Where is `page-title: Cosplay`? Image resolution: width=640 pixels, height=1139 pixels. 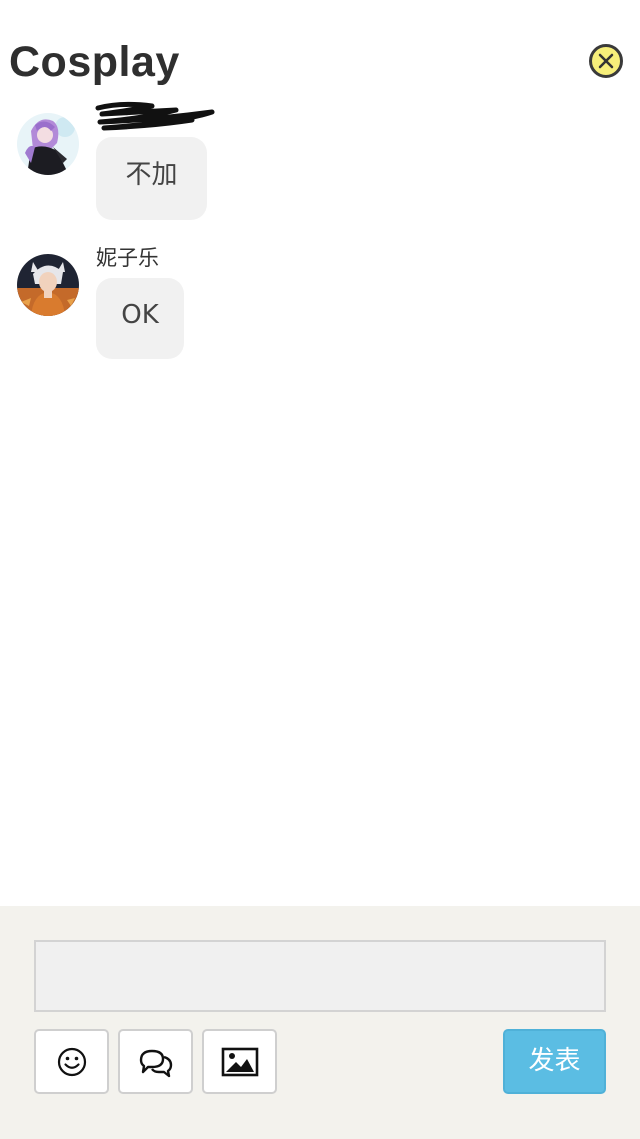
page-title: Cosplay is located at coordinates (94, 62).